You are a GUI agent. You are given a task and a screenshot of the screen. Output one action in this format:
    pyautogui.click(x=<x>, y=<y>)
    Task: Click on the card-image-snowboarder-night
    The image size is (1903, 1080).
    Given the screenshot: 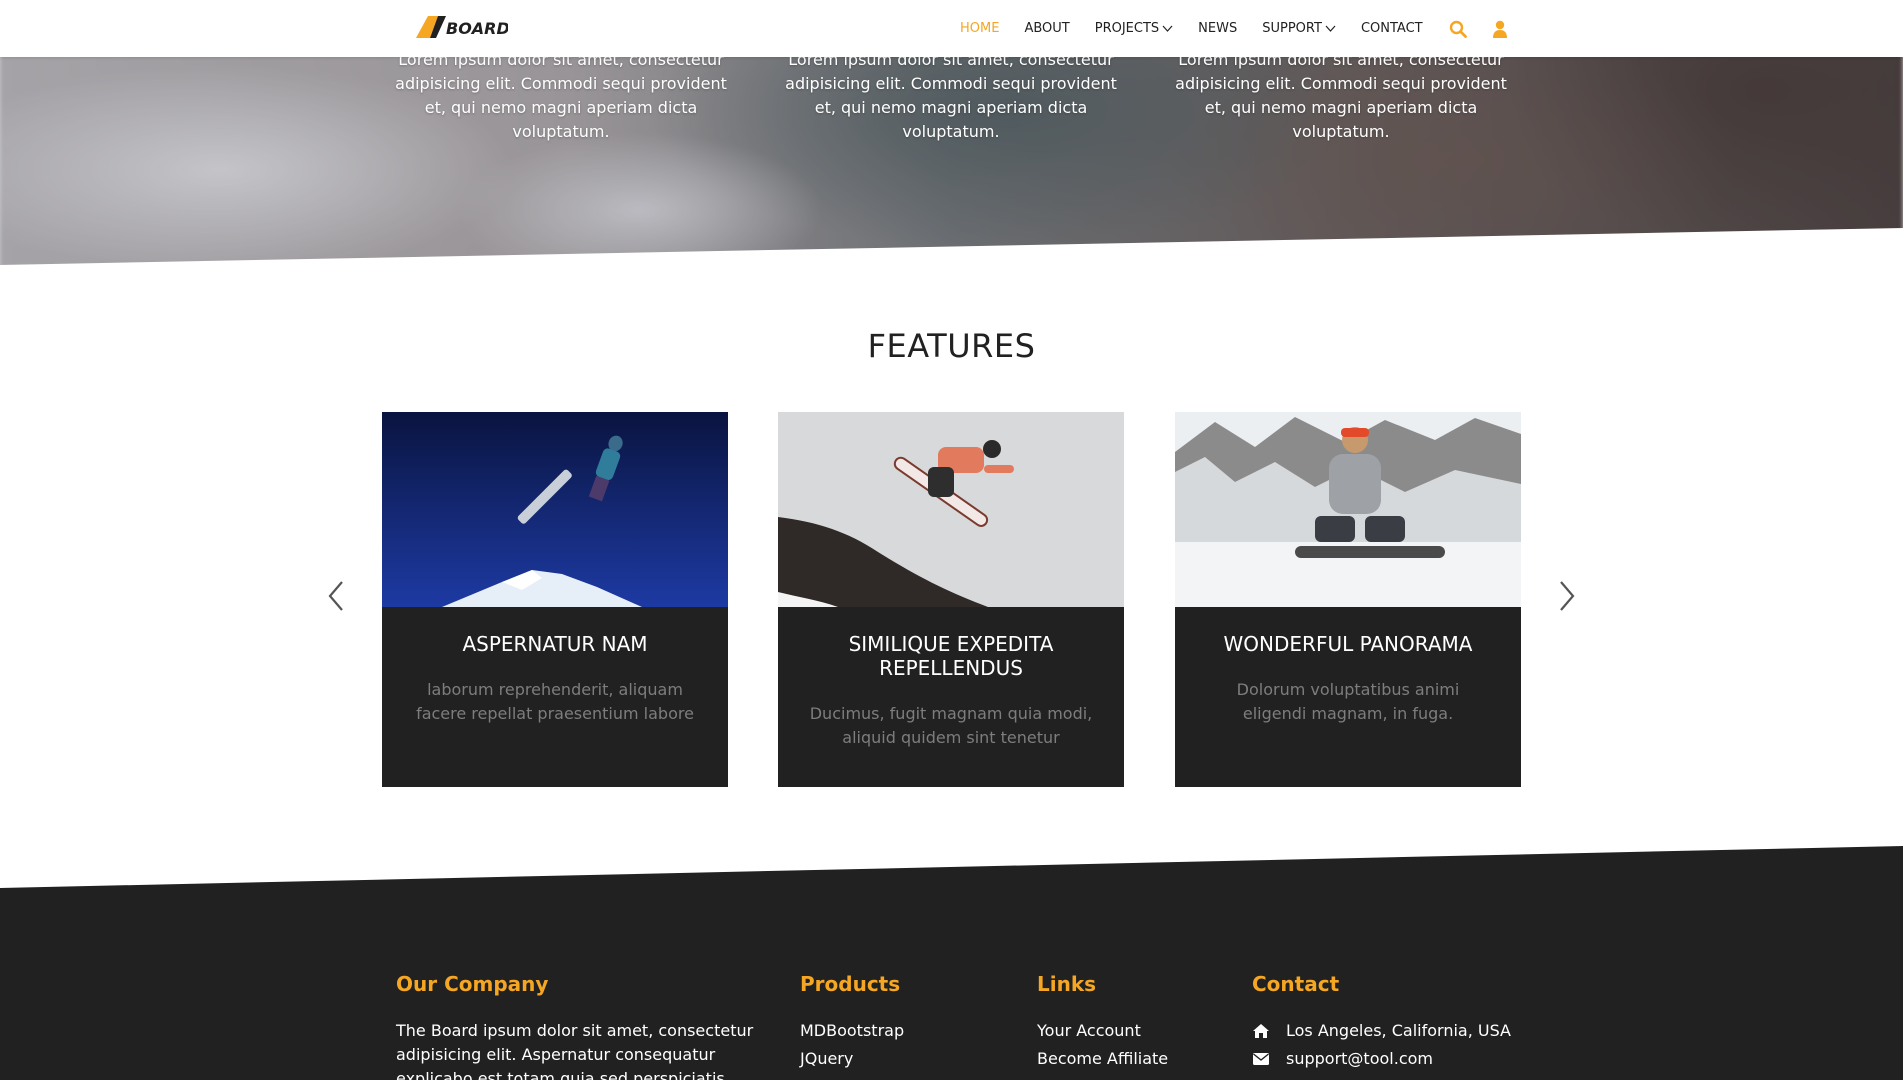 What is the action you would take?
    pyautogui.click(x=555, y=509)
    